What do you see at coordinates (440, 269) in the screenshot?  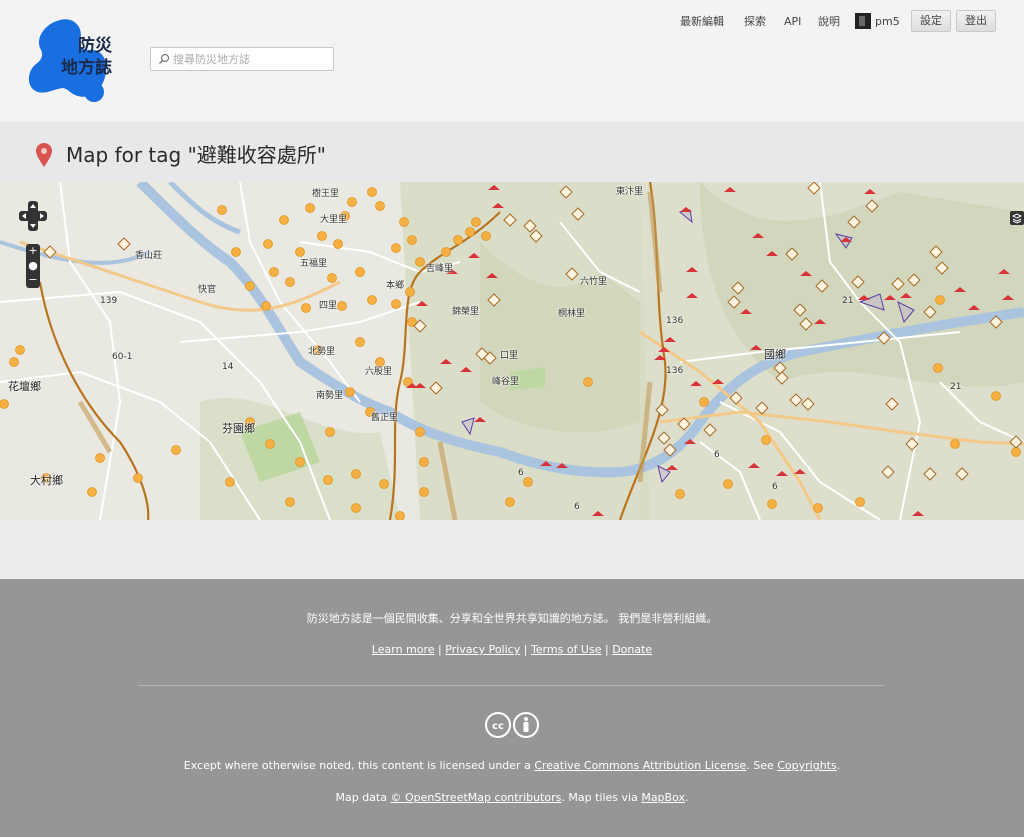 I see `map-label: 吉峰里` at bounding box center [440, 269].